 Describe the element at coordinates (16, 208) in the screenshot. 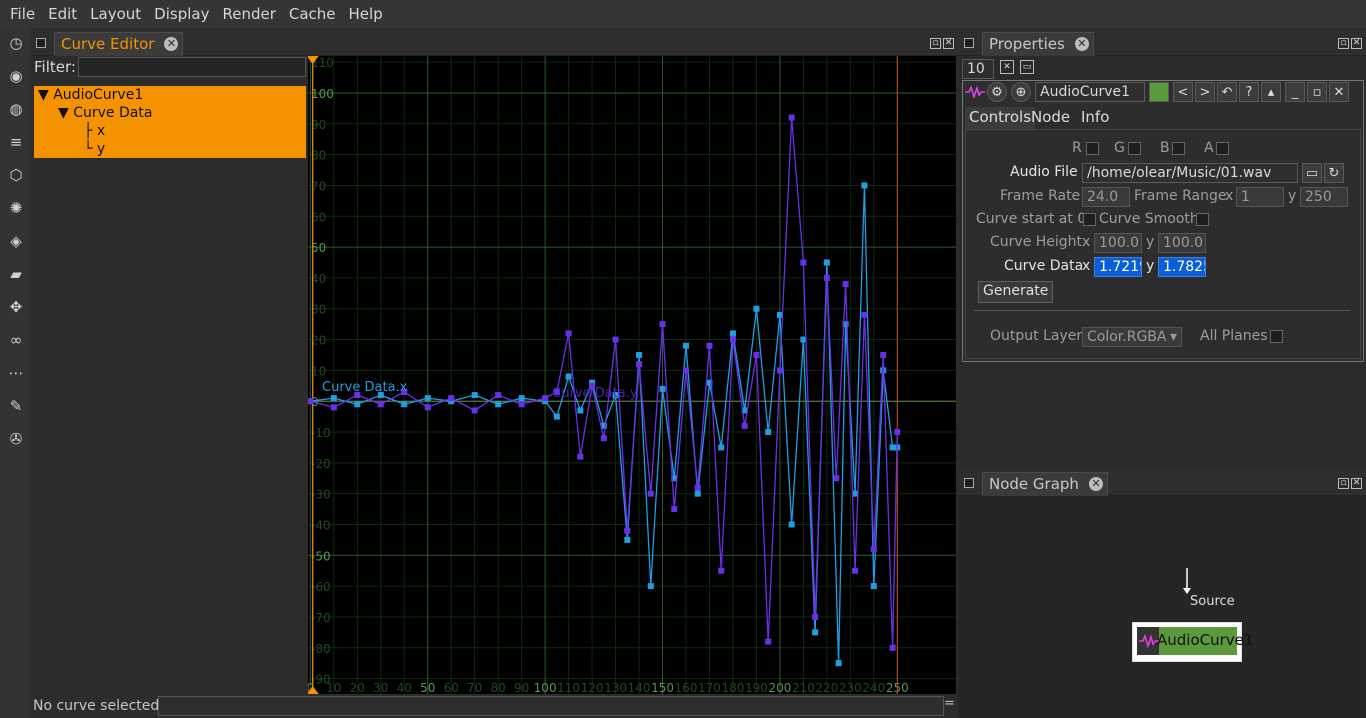

I see `filter-icon: ✺` at that location.